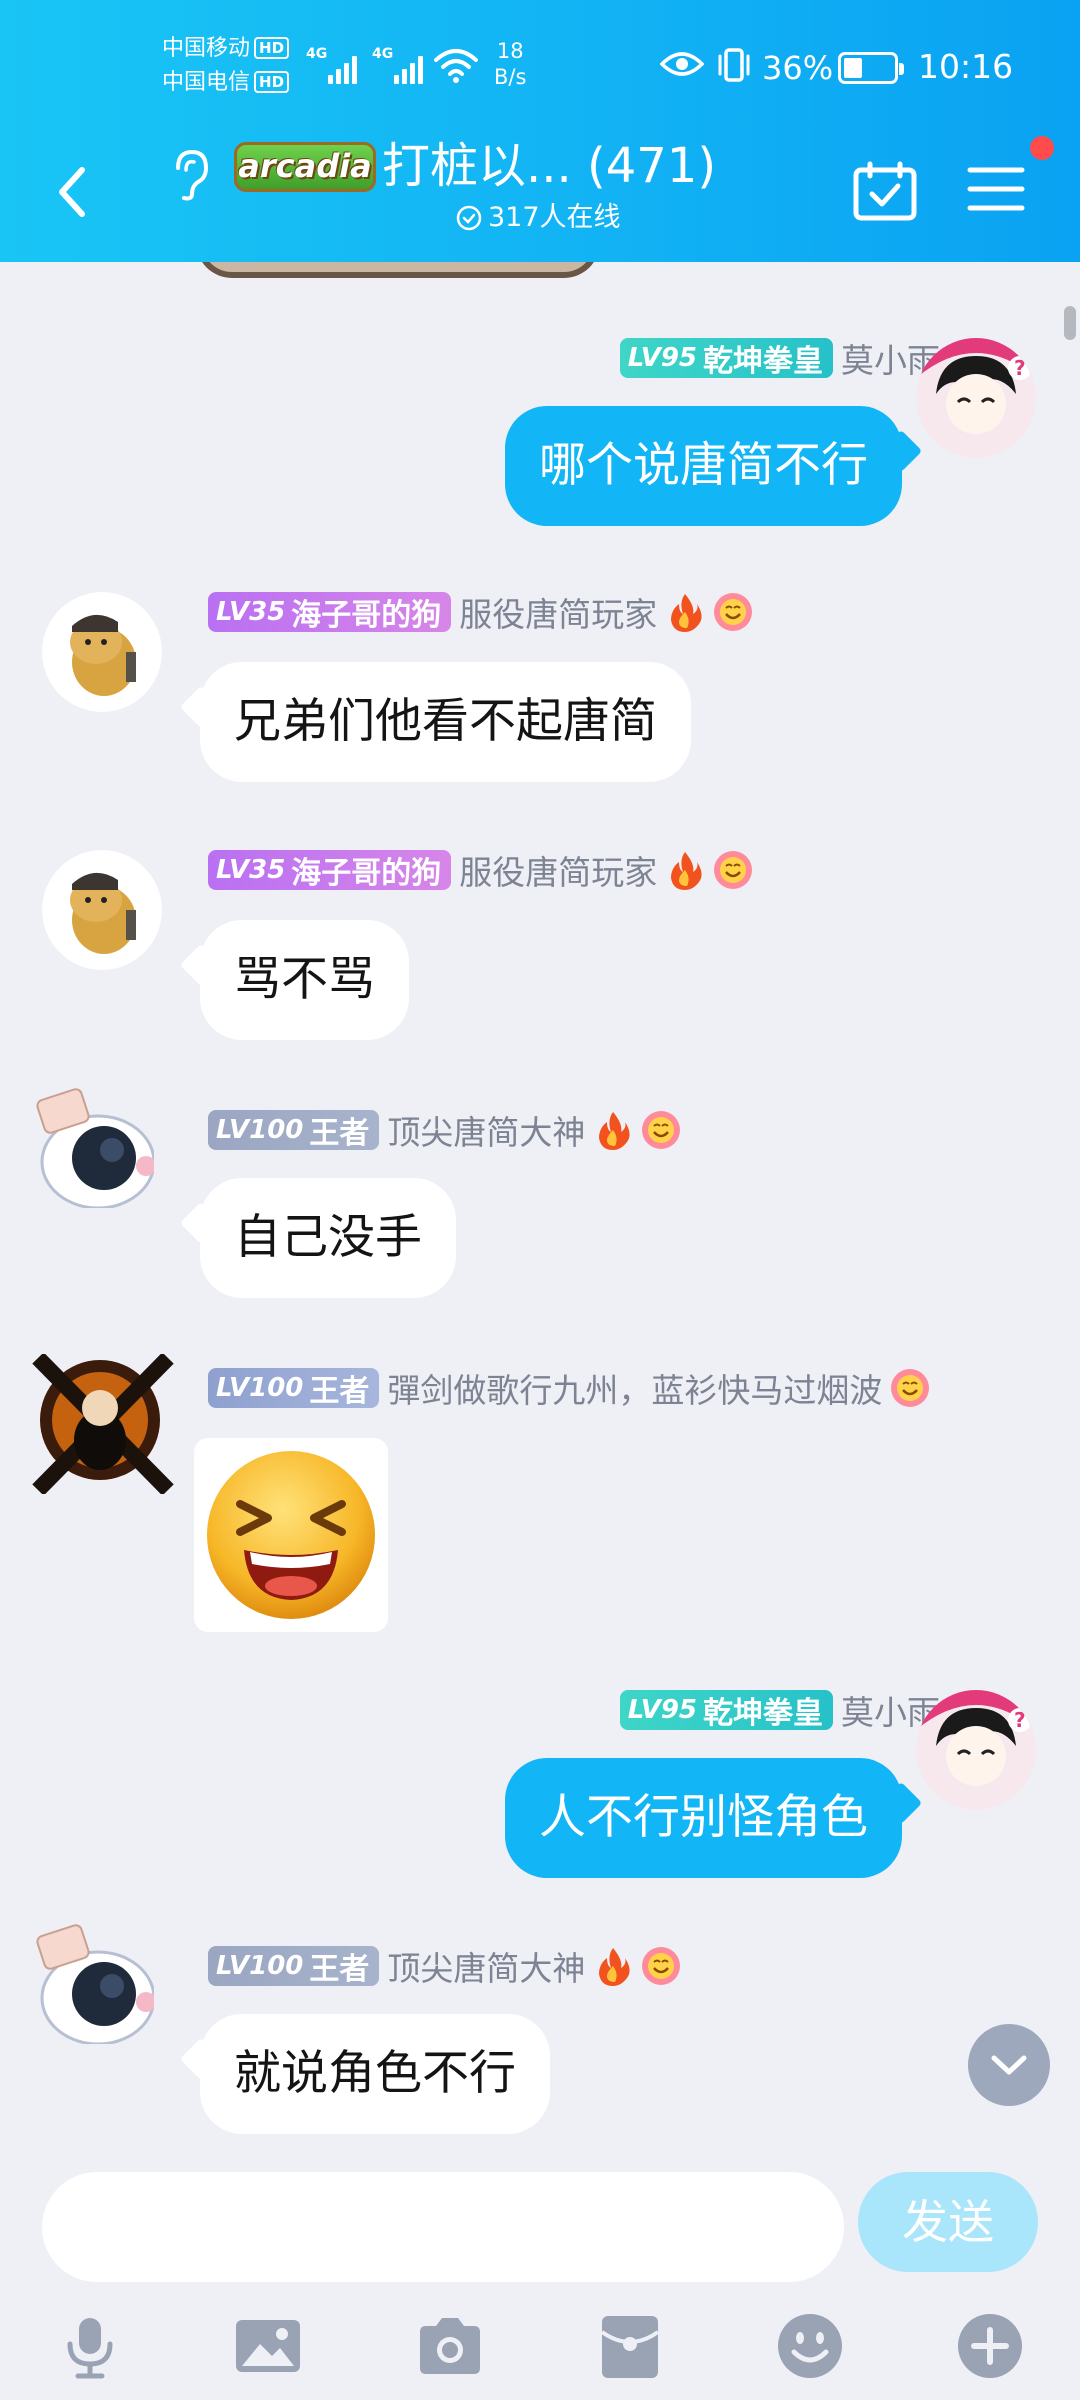  Describe the element at coordinates (966, 66) in the screenshot. I see `clock: 10:16` at that location.